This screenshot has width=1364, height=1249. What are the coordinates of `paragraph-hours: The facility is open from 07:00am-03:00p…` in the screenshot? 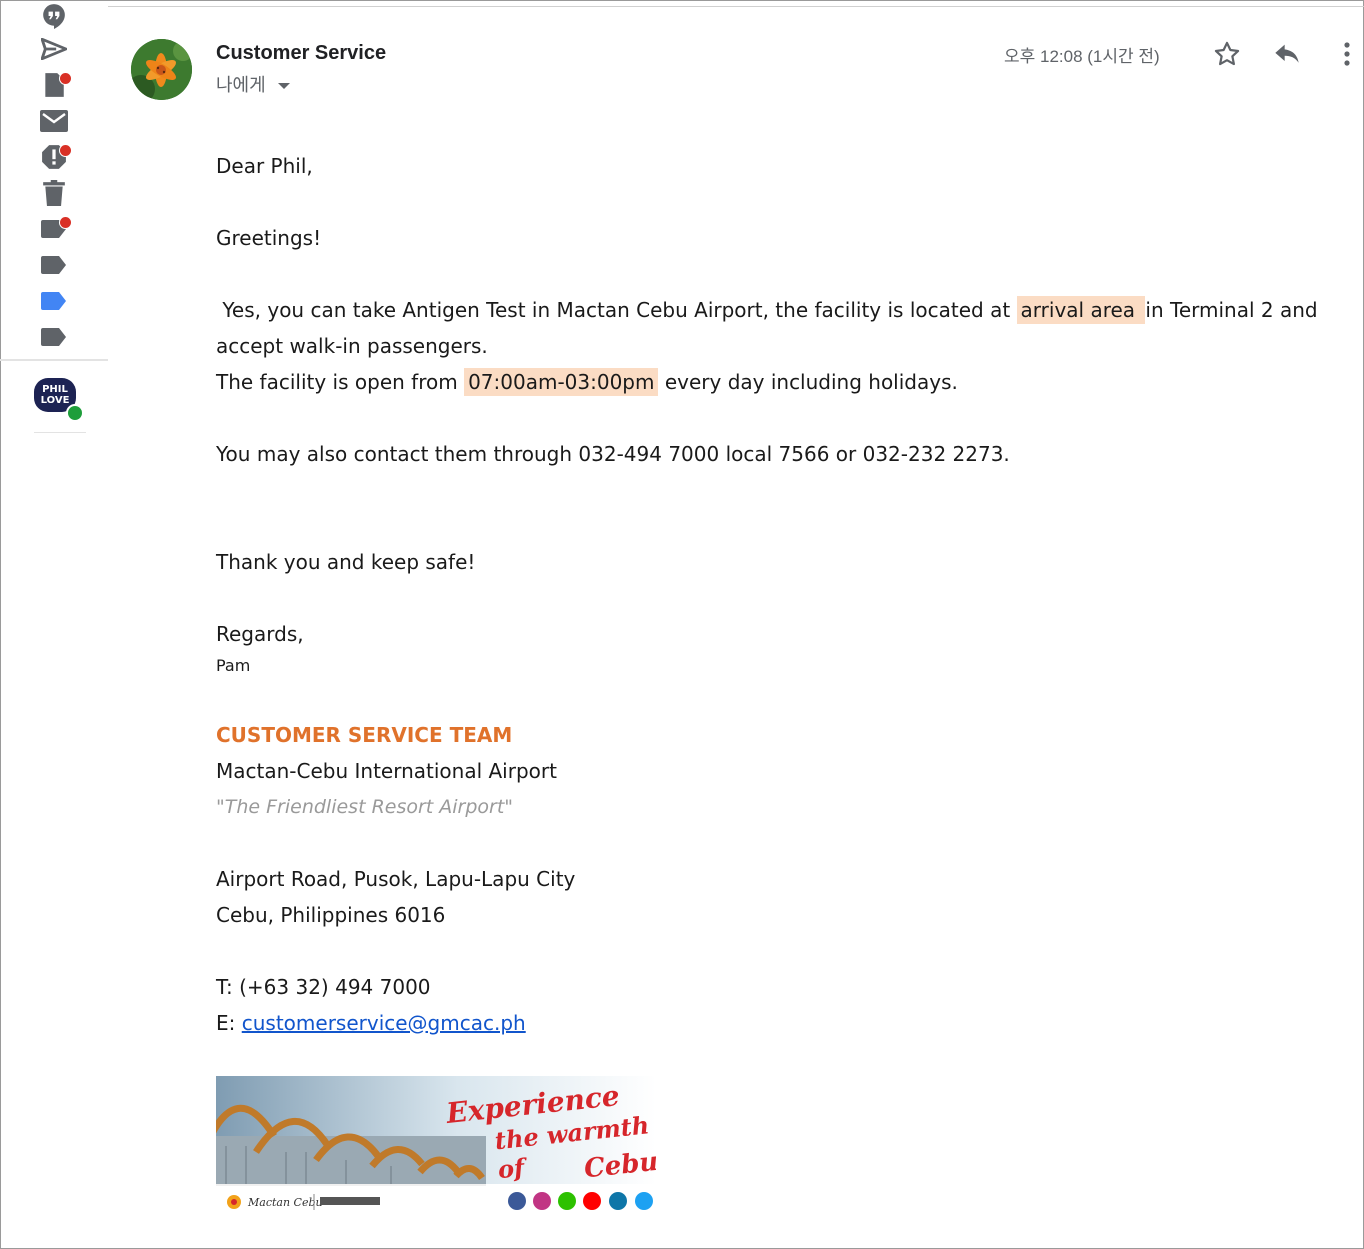 It's located at (587, 382).